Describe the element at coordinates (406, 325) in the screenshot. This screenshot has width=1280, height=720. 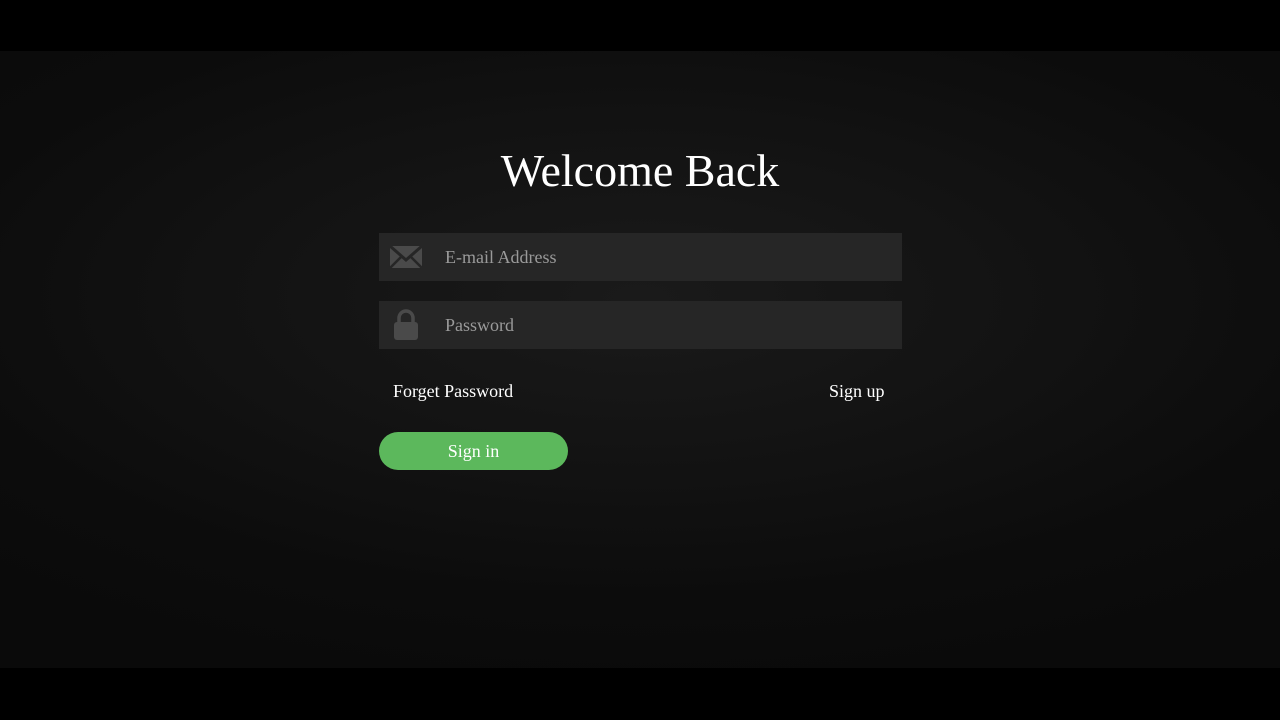
I see `lock-icon` at that location.